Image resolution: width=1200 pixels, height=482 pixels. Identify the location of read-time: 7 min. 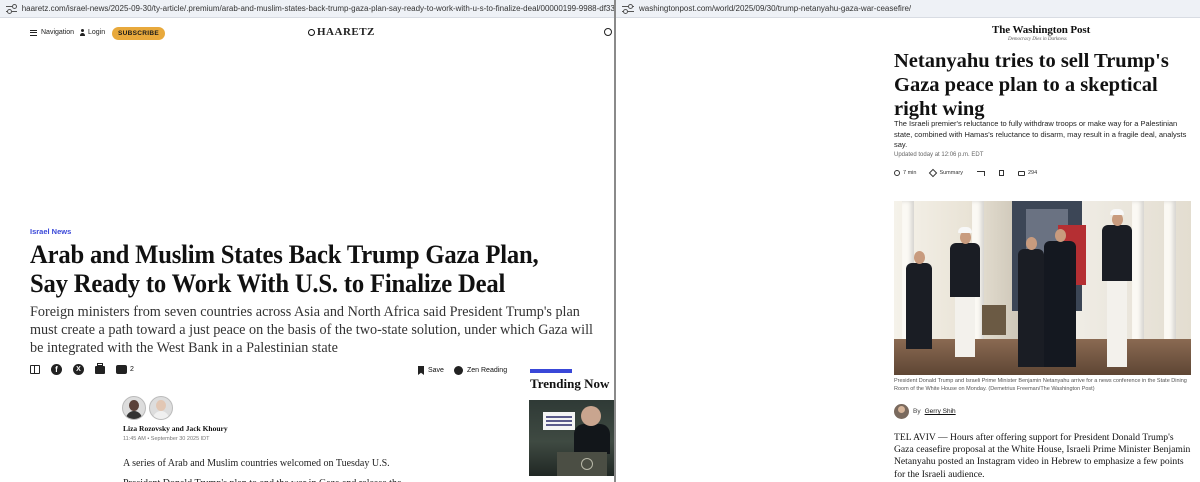
(905, 173).